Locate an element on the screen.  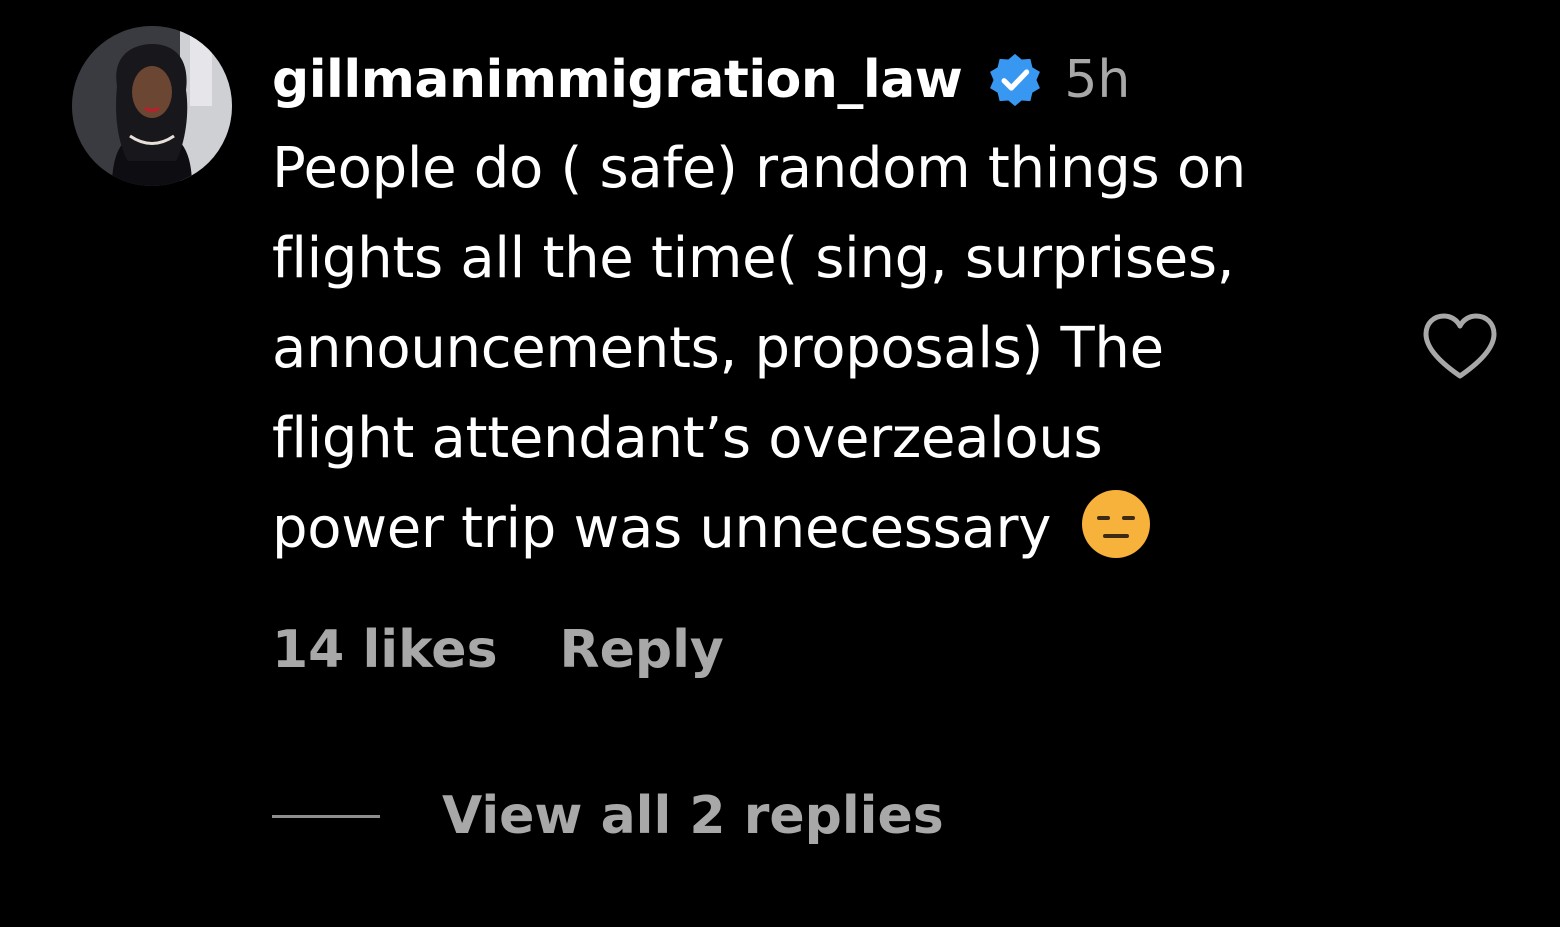
comment-actions: 14 likes Reply is located at coordinates (498, 650).